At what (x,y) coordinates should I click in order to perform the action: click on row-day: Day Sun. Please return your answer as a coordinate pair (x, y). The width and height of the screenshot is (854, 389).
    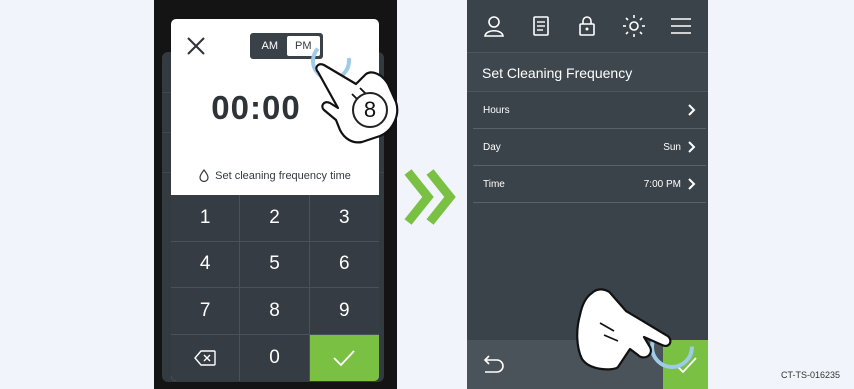
    Looking at the image, I should click on (589, 147).